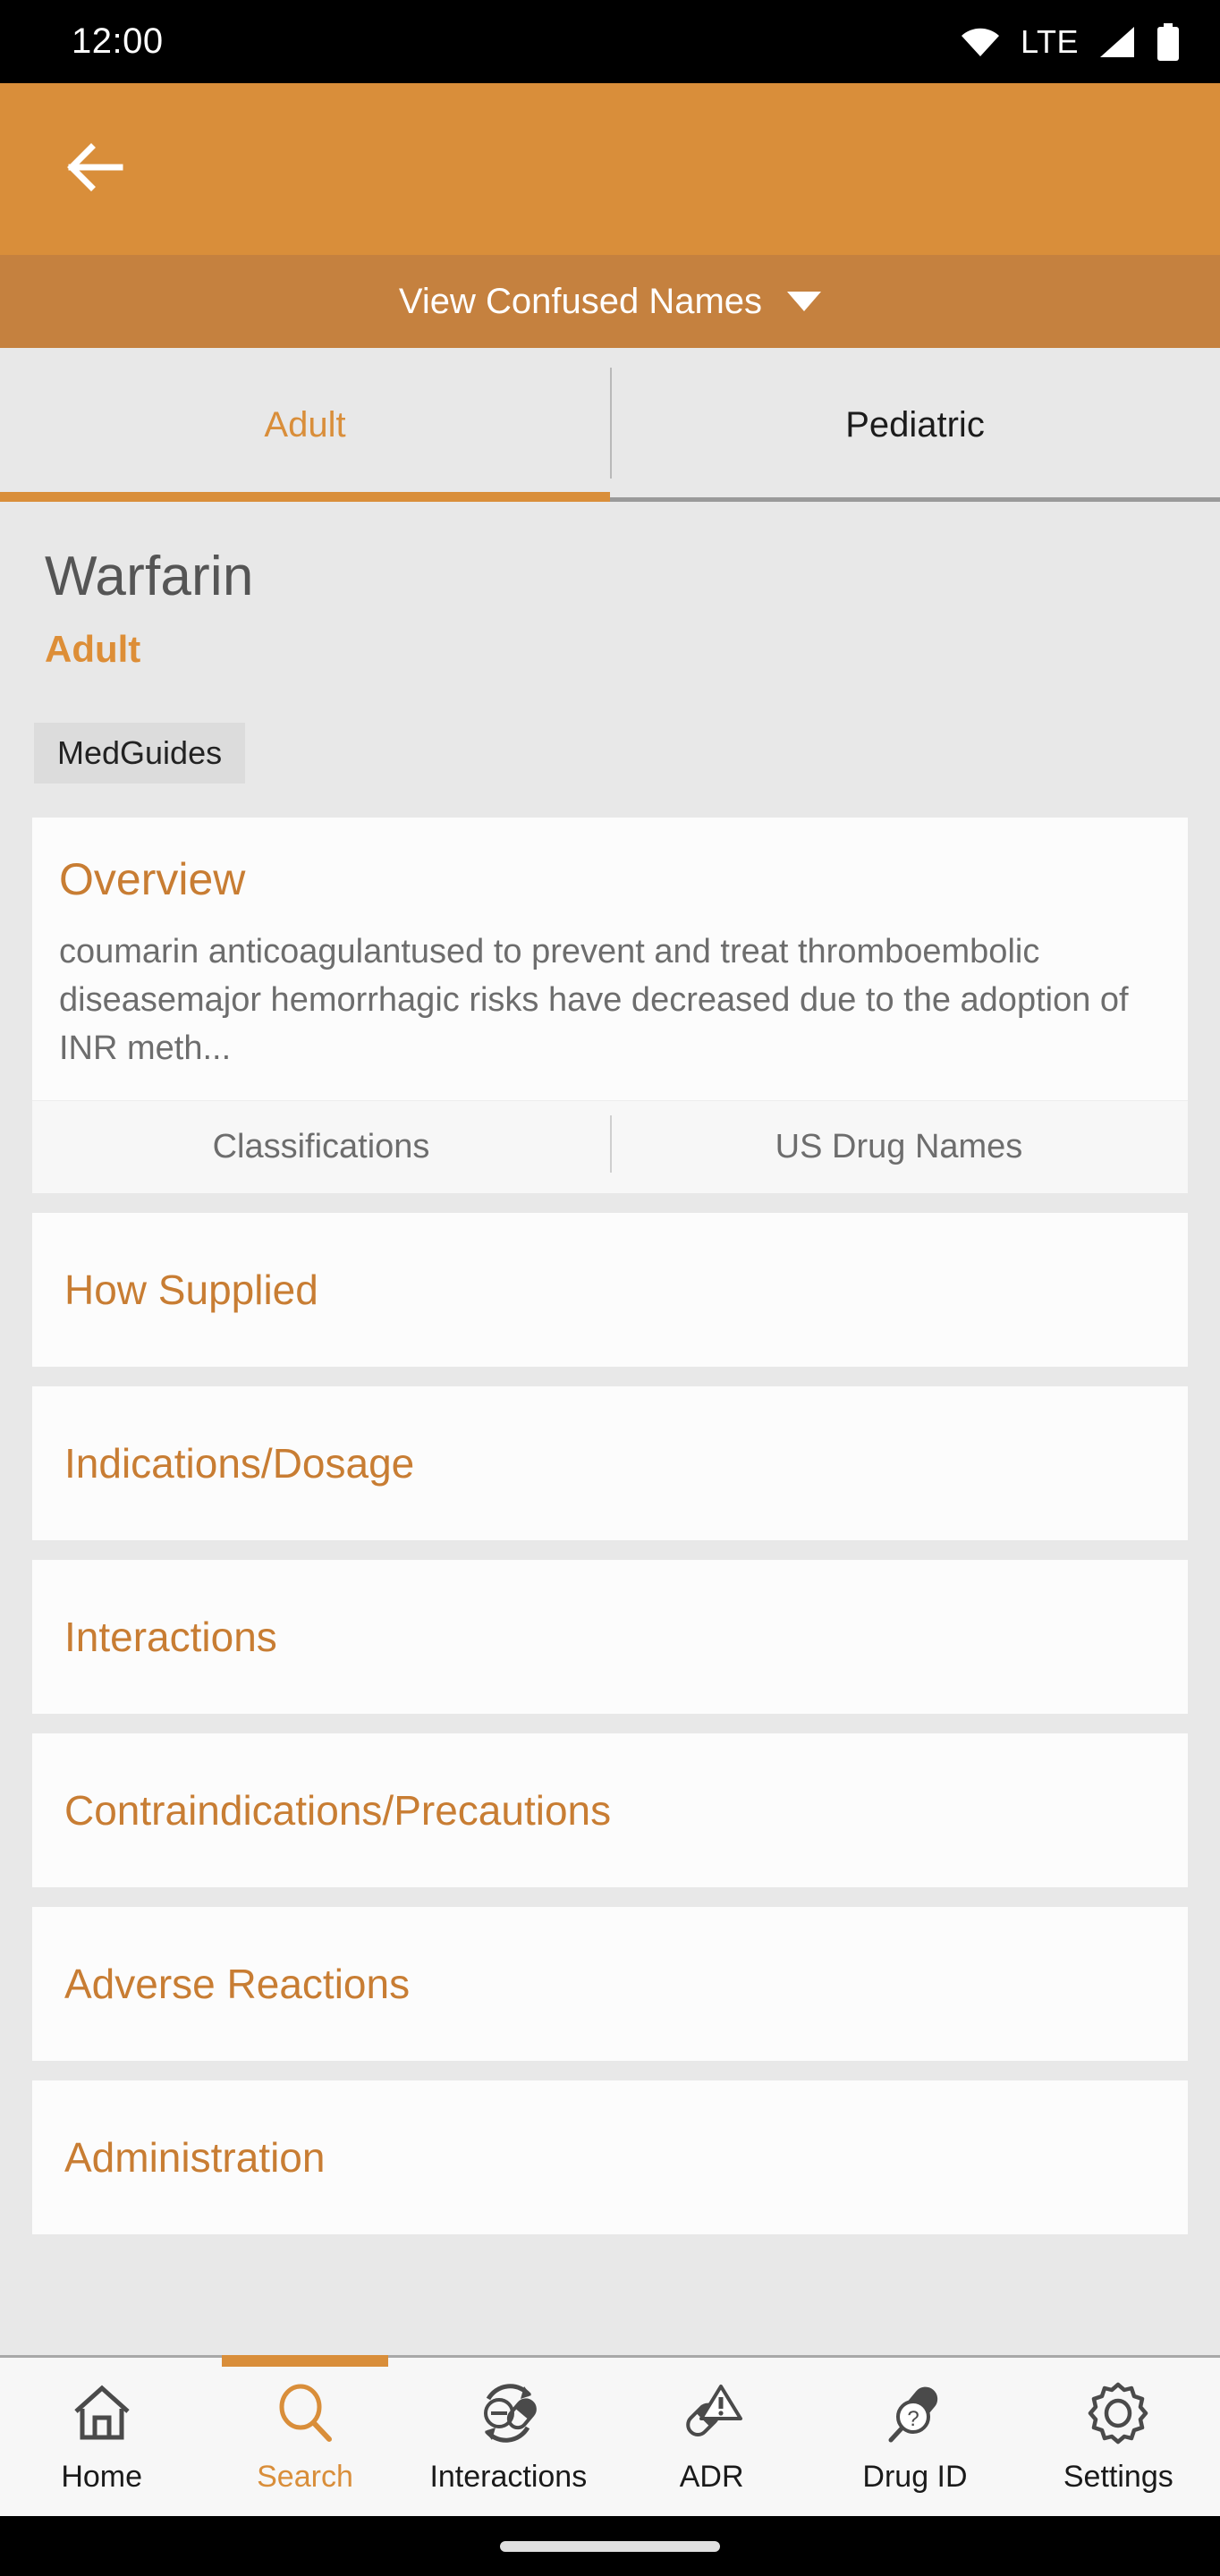 The width and height of the screenshot is (1220, 2576). I want to click on section-card-indications-dosage: Indications/Dosage, so click(610, 1462).